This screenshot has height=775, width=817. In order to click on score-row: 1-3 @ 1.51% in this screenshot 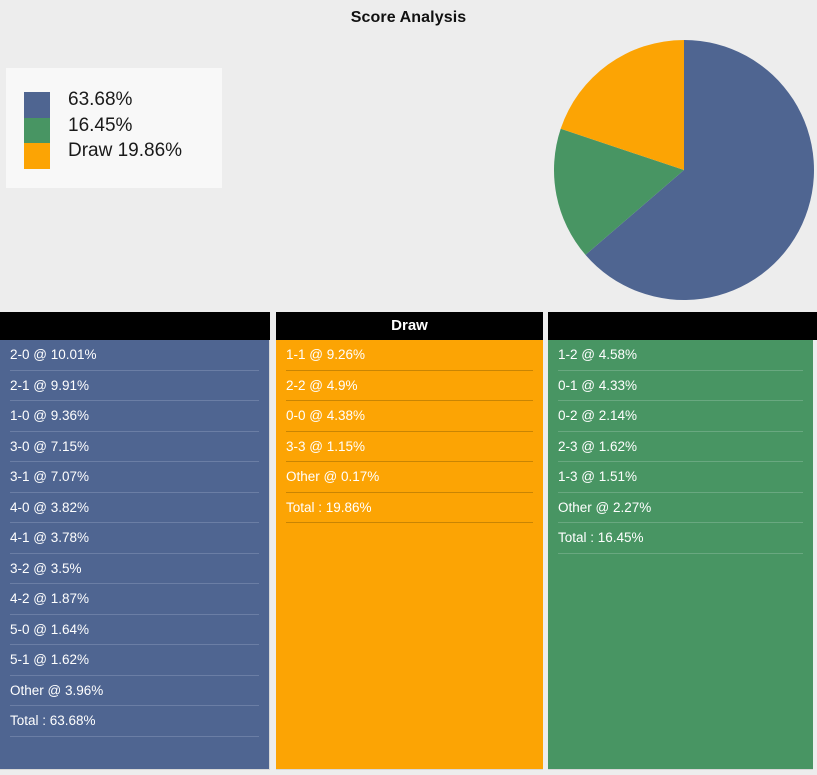, I will do `click(680, 477)`.